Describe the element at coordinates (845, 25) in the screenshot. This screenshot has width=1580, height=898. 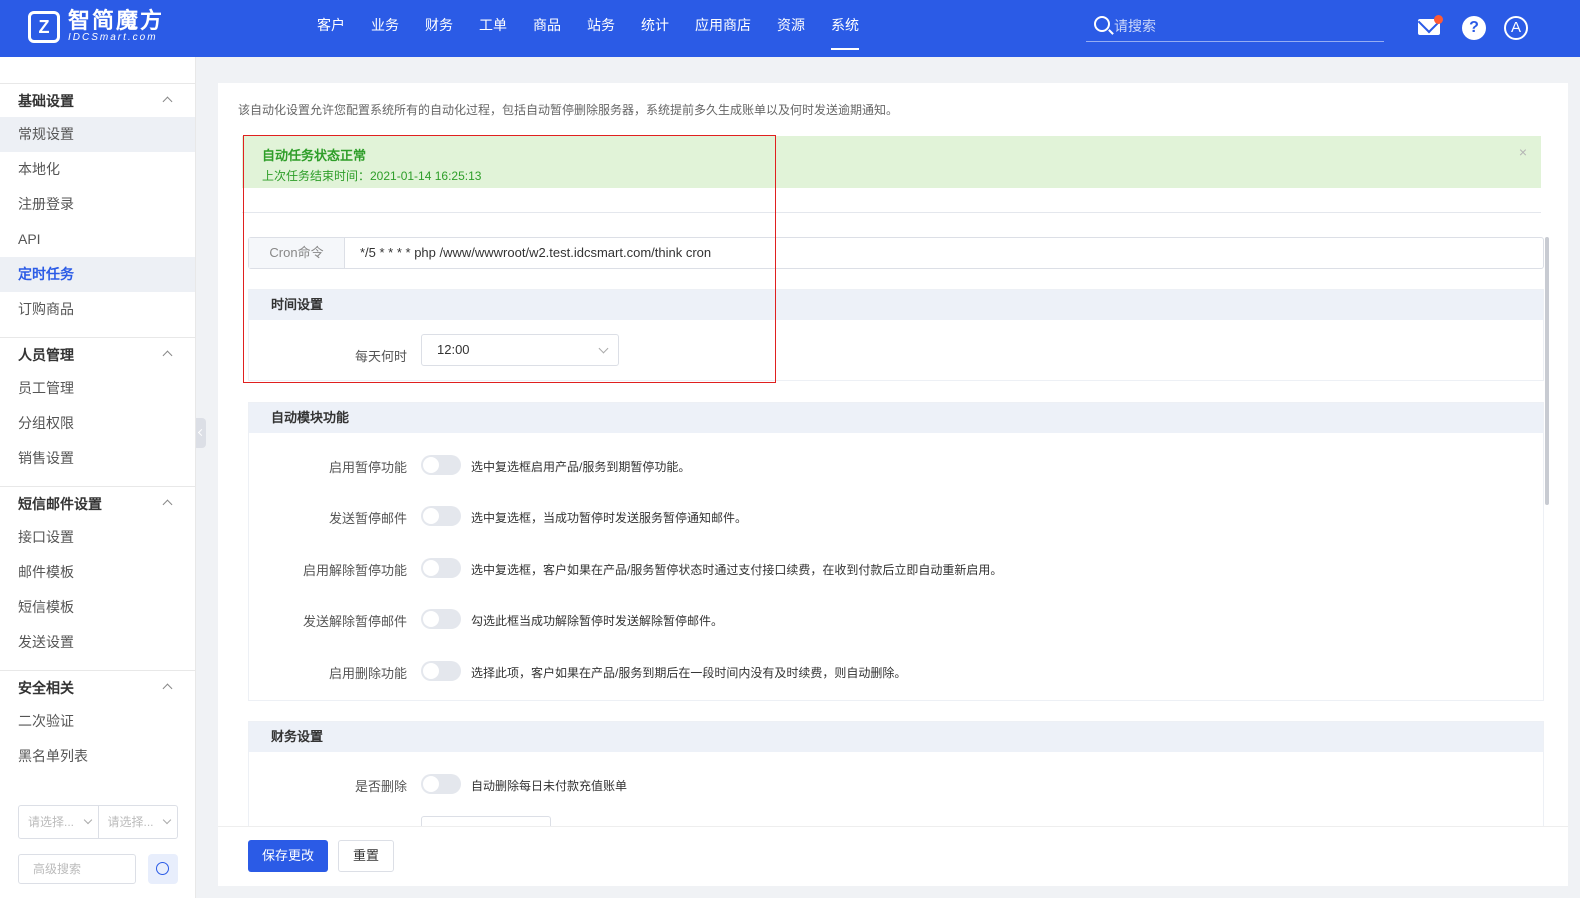
I see `nav-item-system: 系统` at that location.